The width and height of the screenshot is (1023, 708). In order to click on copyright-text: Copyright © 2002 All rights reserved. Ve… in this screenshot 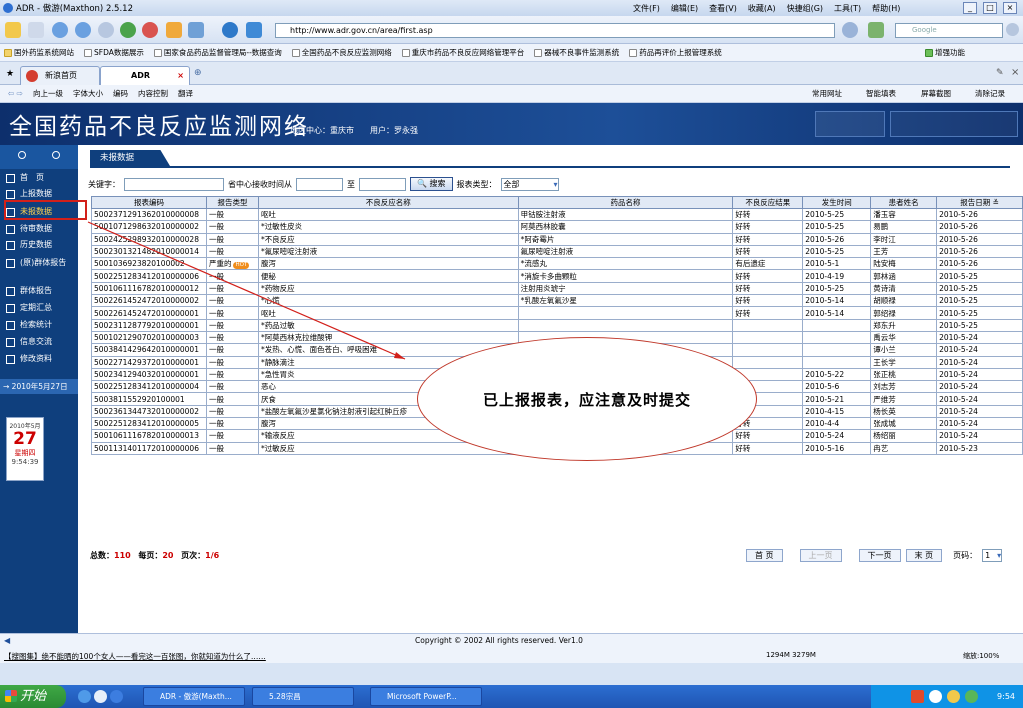, I will do `click(499, 640)`.